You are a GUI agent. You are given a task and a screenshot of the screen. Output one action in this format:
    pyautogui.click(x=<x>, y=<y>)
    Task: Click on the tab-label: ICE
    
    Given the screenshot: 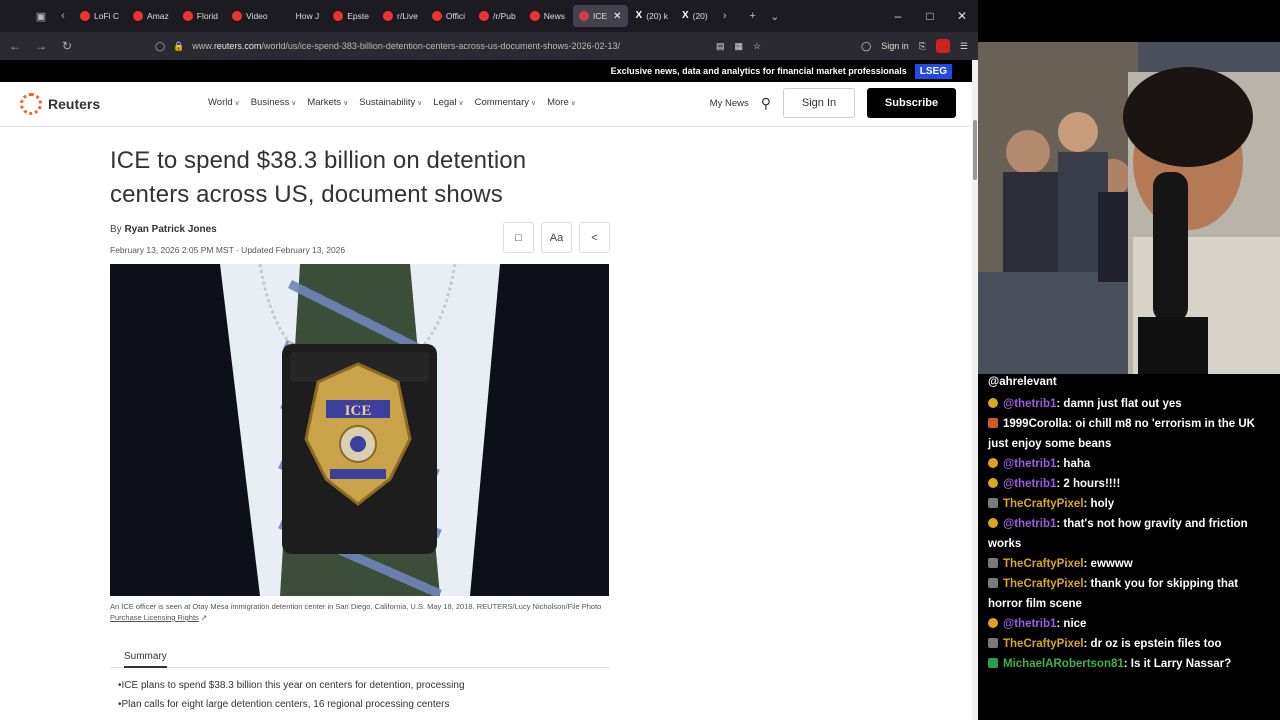 What is the action you would take?
    pyautogui.click(x=600, y=16)
    